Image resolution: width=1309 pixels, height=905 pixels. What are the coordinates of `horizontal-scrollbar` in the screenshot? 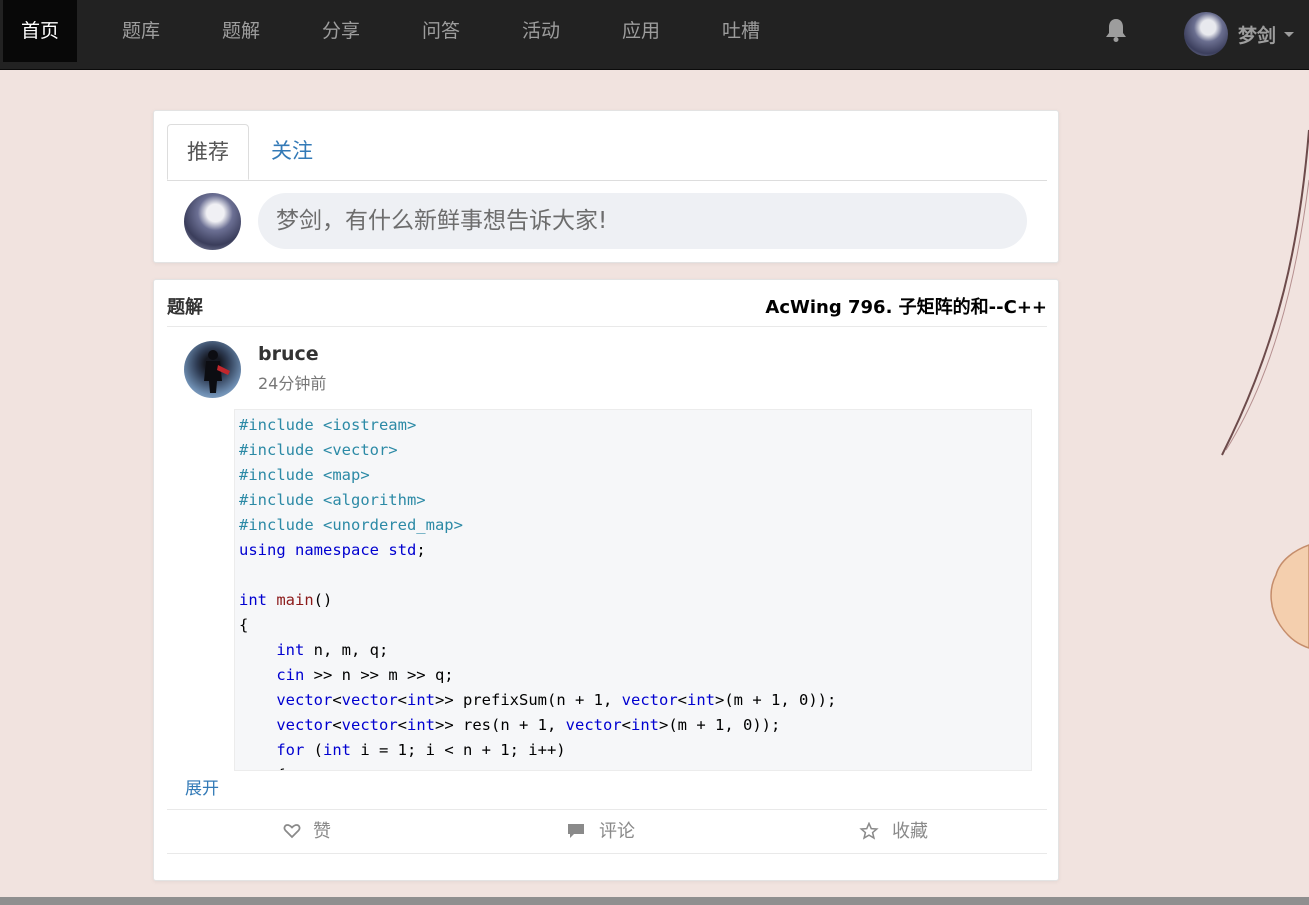 It's located at (654, 901).